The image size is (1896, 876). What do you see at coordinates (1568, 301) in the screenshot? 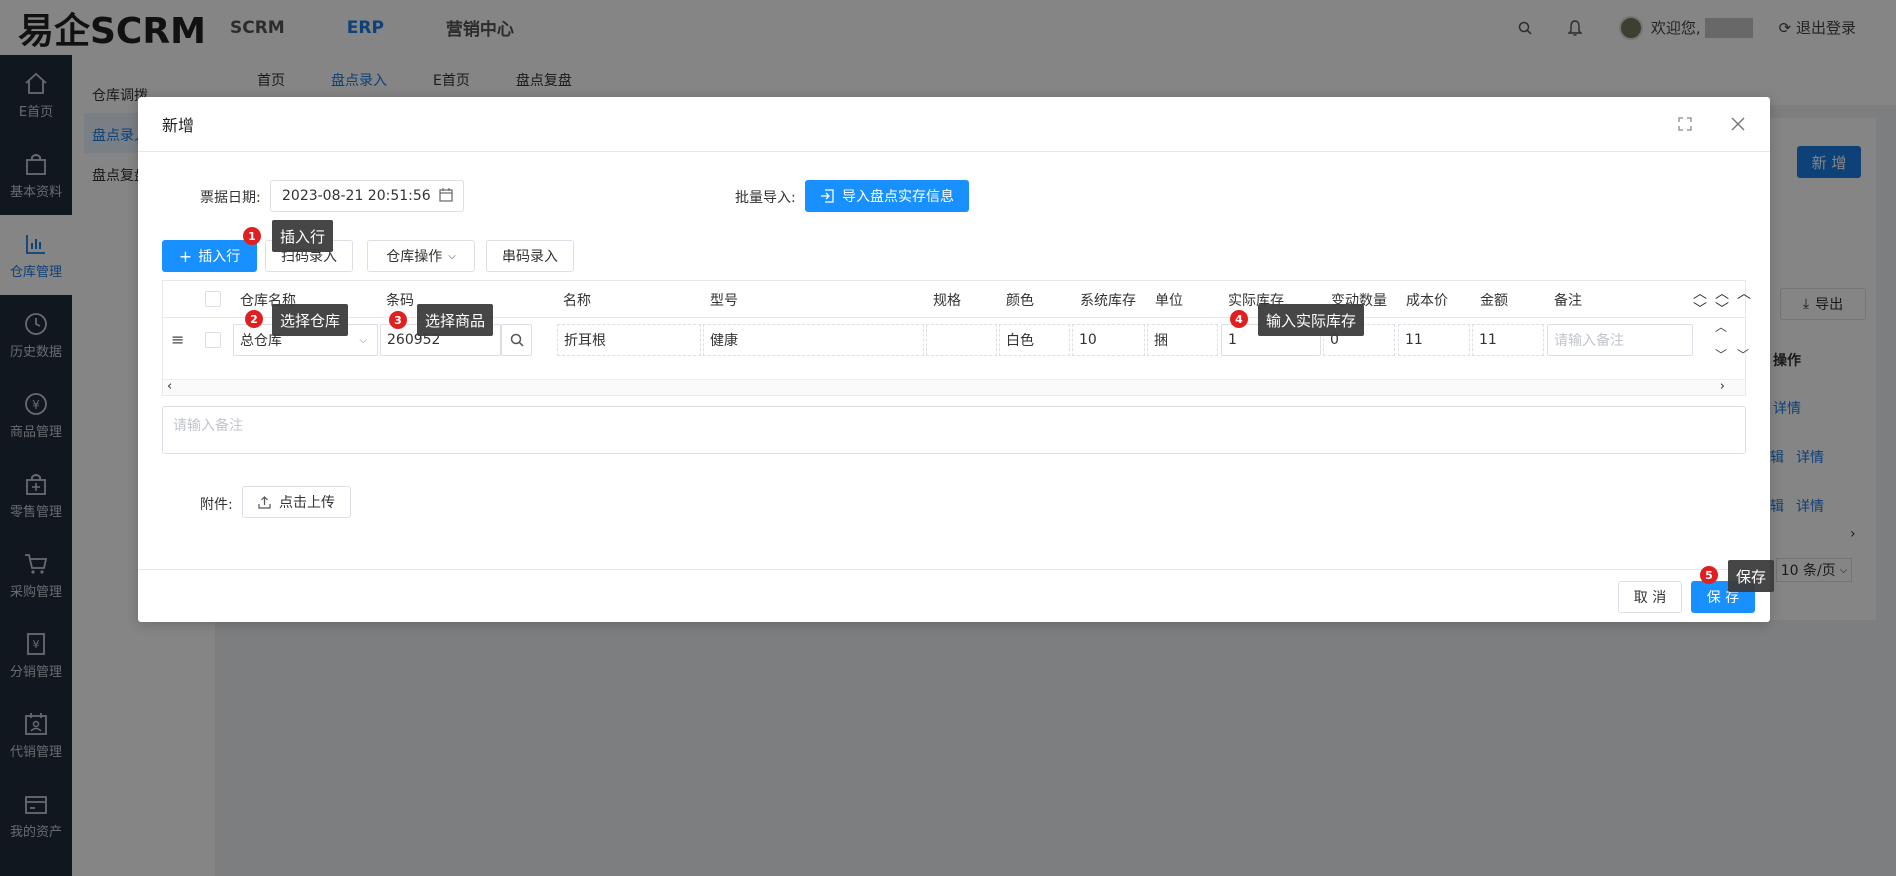
I see `column-header: 备注` at bounding box center [1568, 301].